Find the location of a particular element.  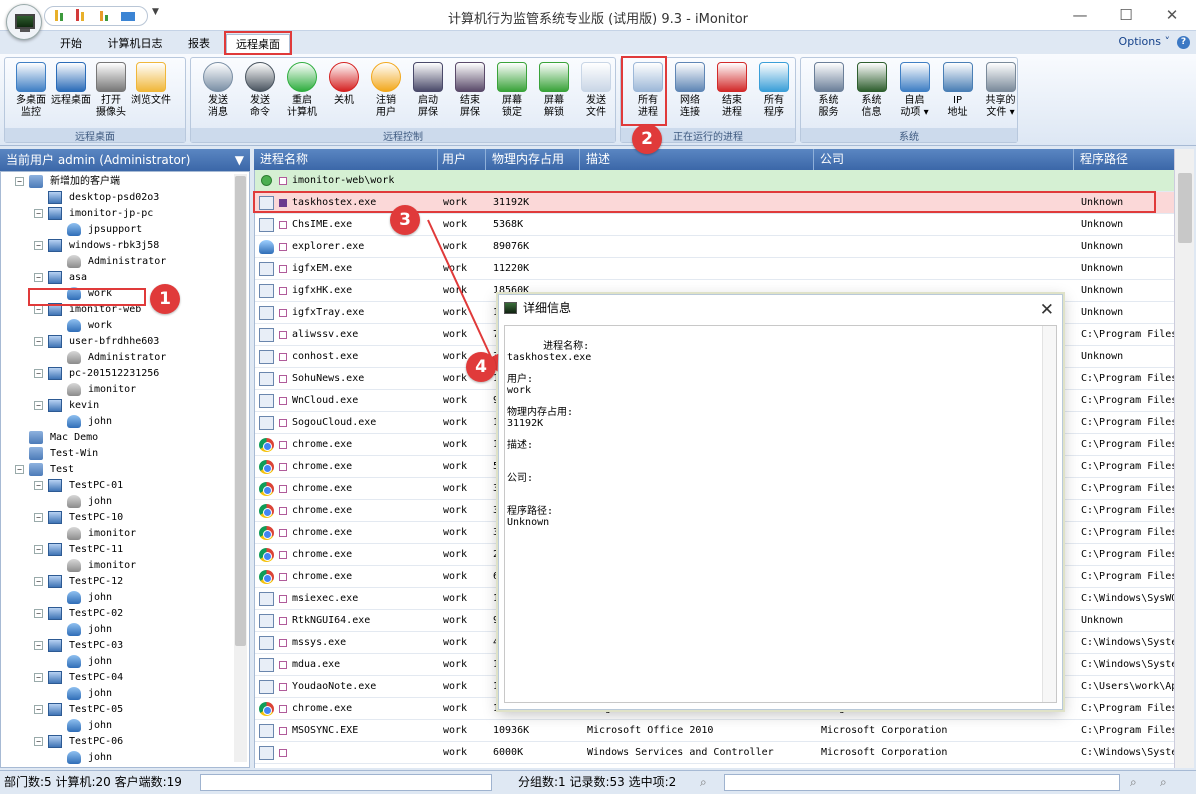

tree-search-input is located at coordinates (346, 782).